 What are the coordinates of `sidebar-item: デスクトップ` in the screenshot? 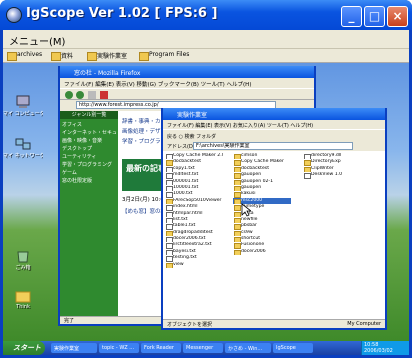 It's located at (89, 148).